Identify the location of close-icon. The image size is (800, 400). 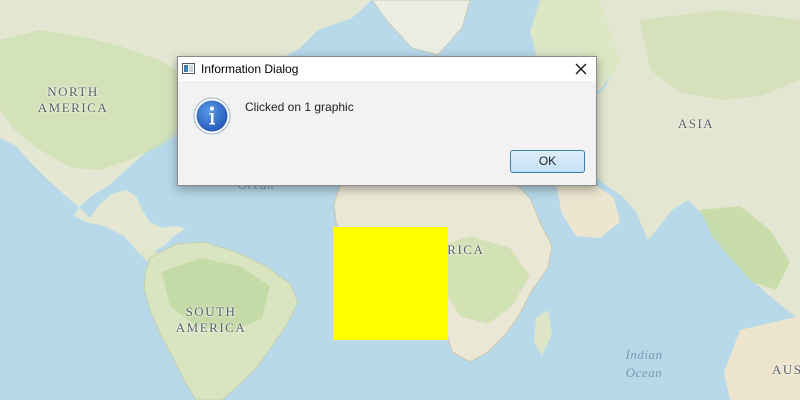
(581, 69).